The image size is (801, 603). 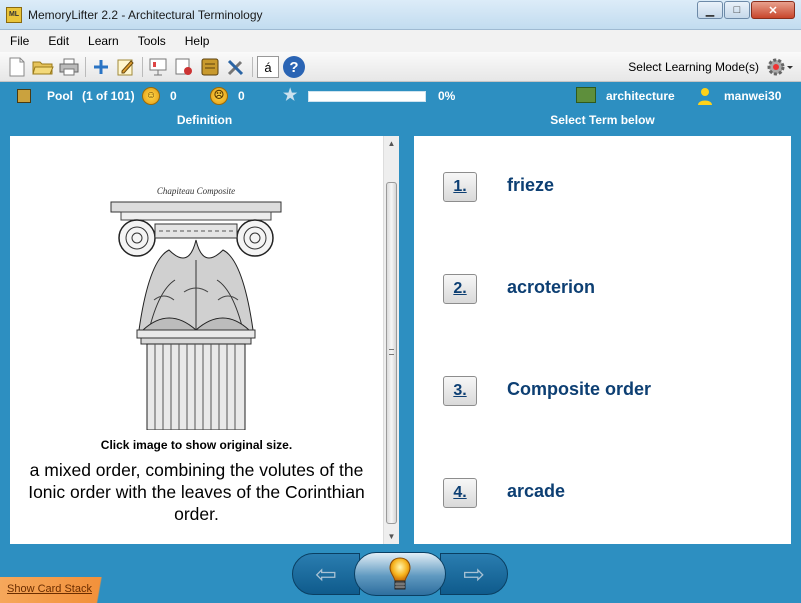 I want to click on new-document-icon, so click(x=17, y=67).